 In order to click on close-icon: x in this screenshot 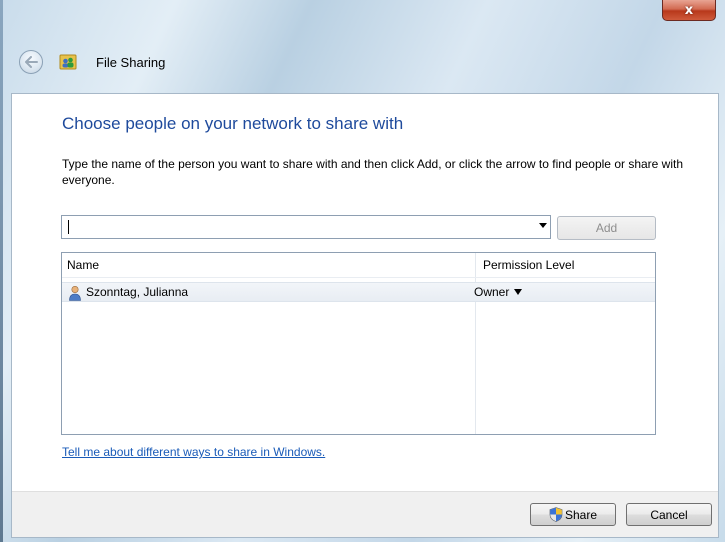, I will do `click(689, 10)`.